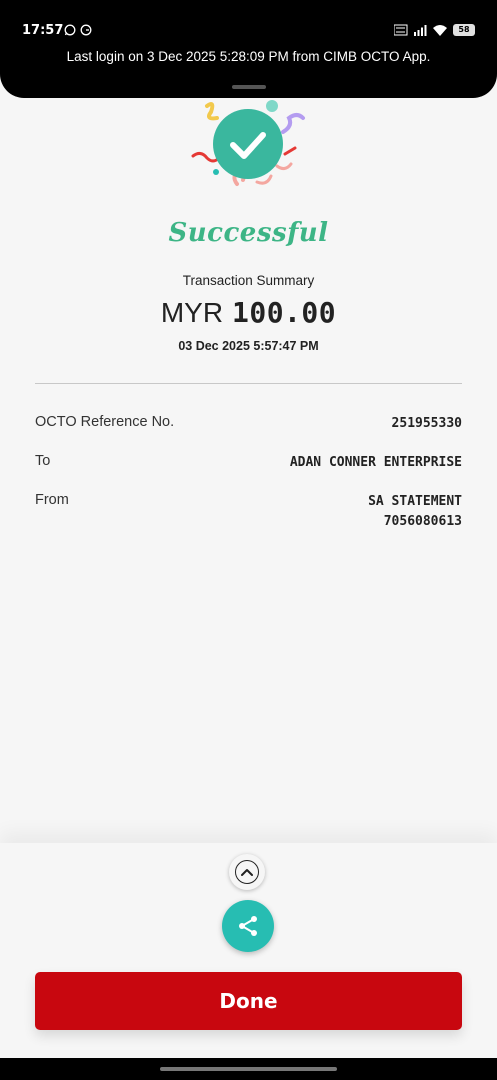 This screenshot has height=1080, width=497. I want to click on share-button, so click(248, 926).